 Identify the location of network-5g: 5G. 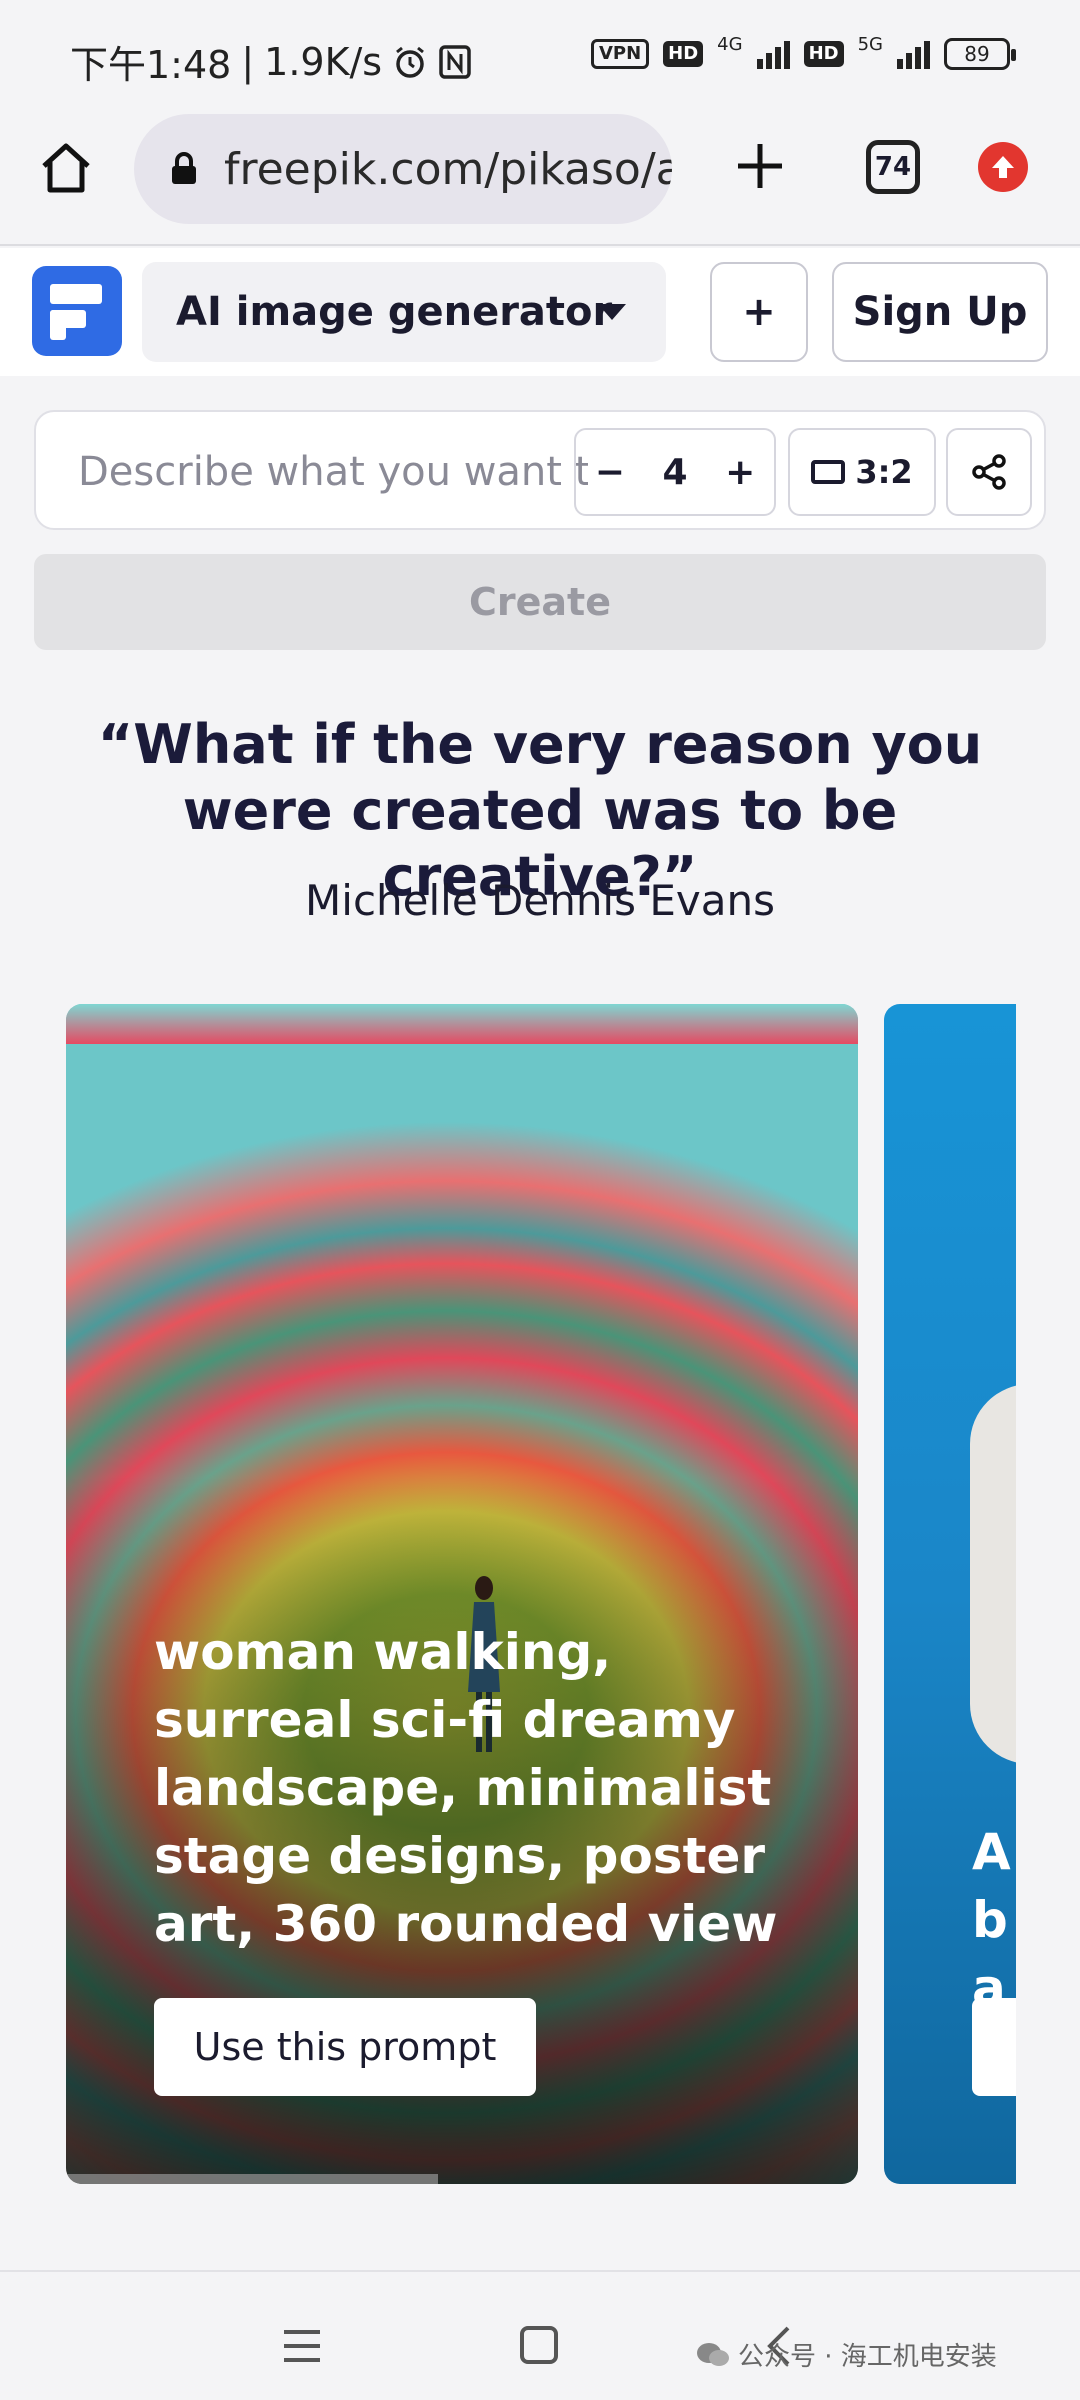
(870, 44).